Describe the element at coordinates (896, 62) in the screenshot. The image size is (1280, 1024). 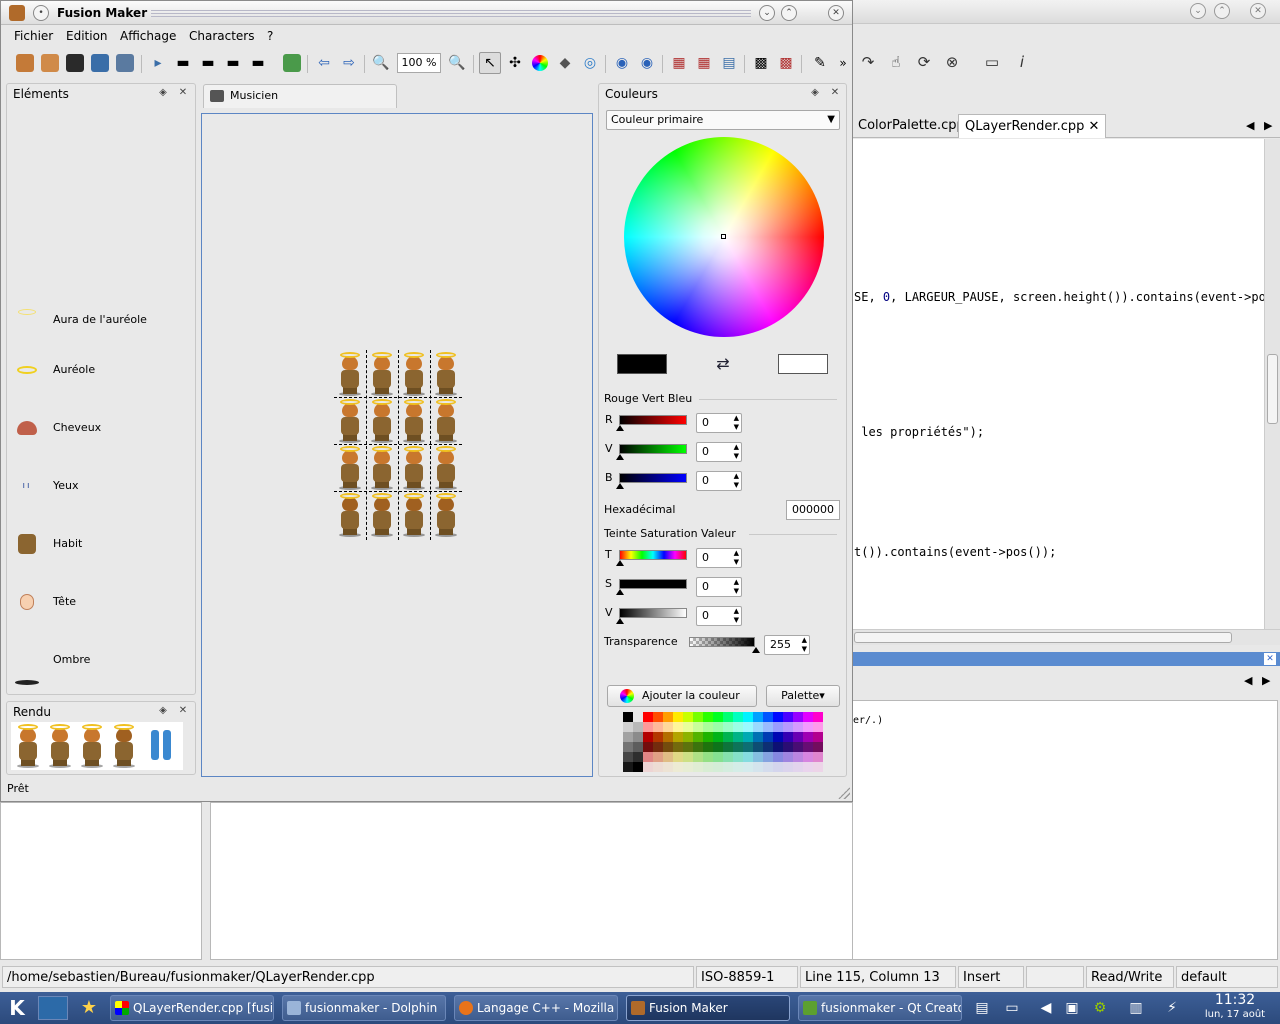
I see `hand-icon: ☝` at that location.